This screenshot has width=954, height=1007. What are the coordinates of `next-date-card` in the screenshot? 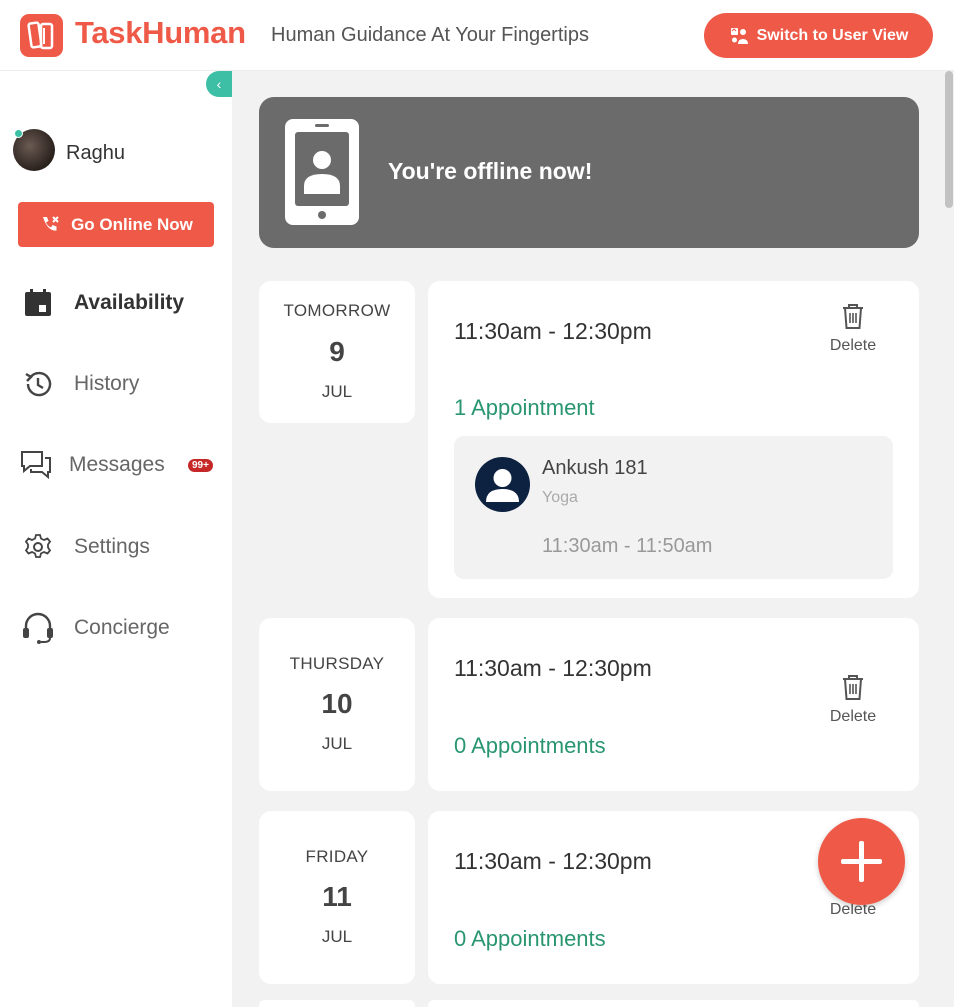 It's located at (337, 1003).